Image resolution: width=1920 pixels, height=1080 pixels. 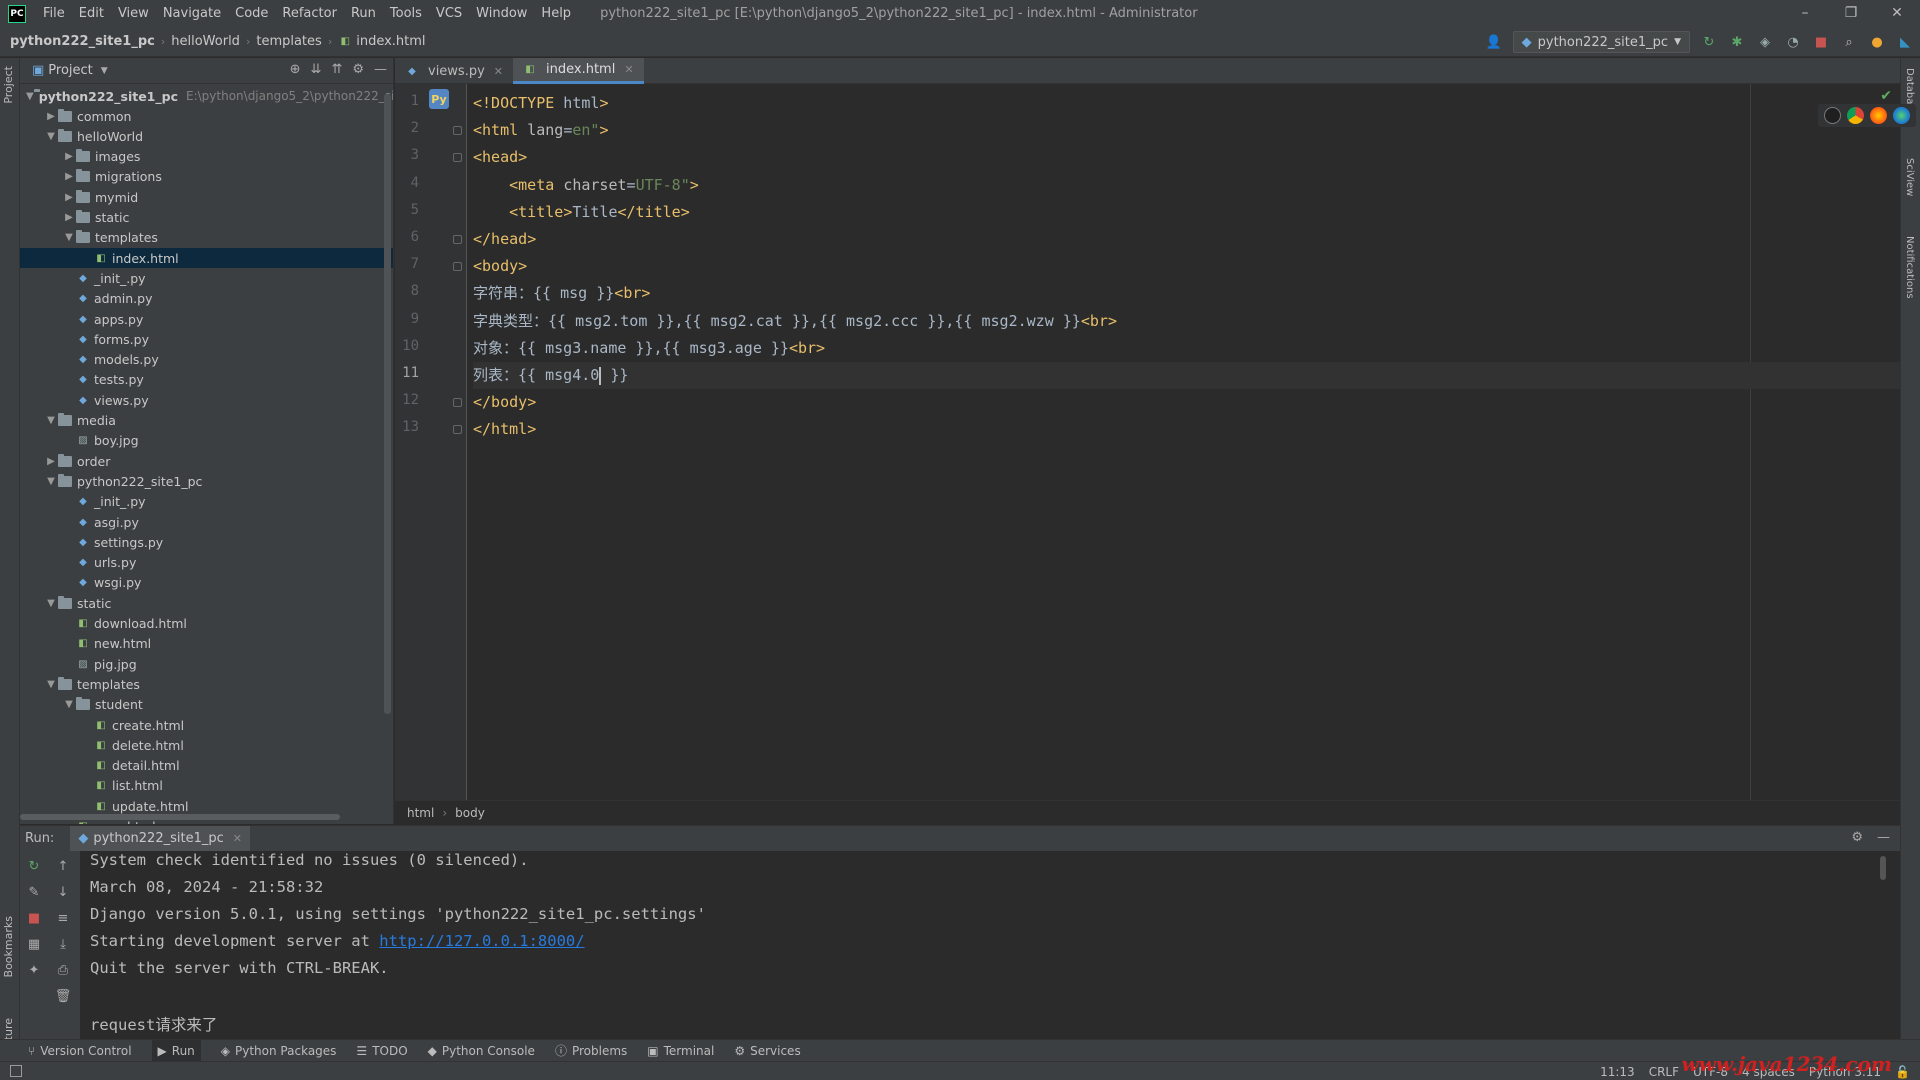 What do you see at coordinates (206, 522) in the screenshot?
I see `tree-file: ◆ asgi.py` at bounding box center [206, 522].